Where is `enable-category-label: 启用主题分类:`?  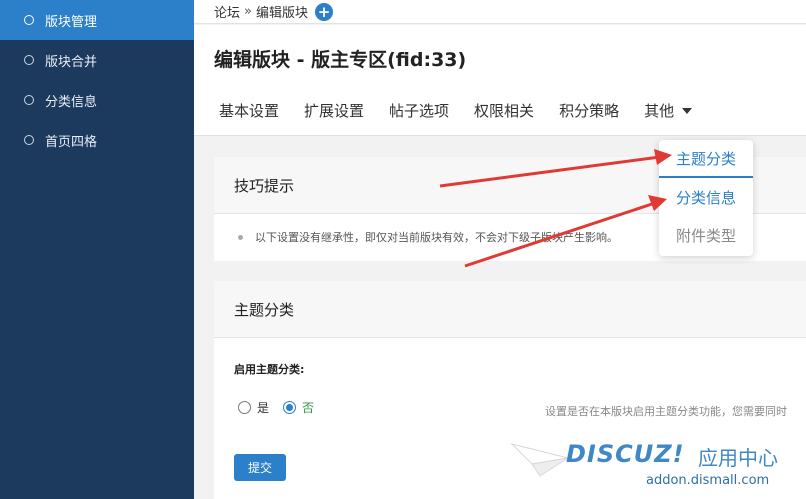 enable-category-label: 启用主题分类: is located at coordinates (269, 369).